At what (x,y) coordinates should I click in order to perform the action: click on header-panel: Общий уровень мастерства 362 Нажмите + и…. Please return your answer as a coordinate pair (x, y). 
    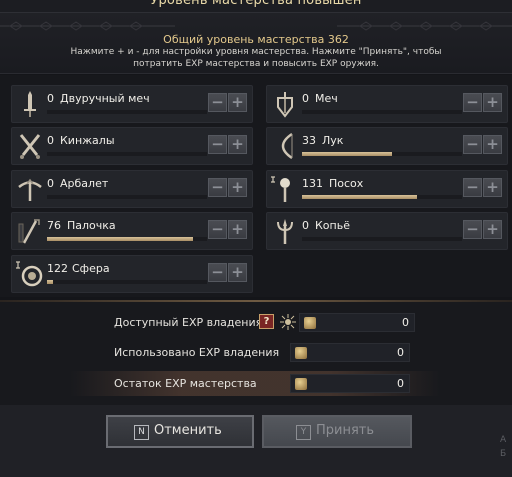
    Looking at the image, I should click on (256, 43).